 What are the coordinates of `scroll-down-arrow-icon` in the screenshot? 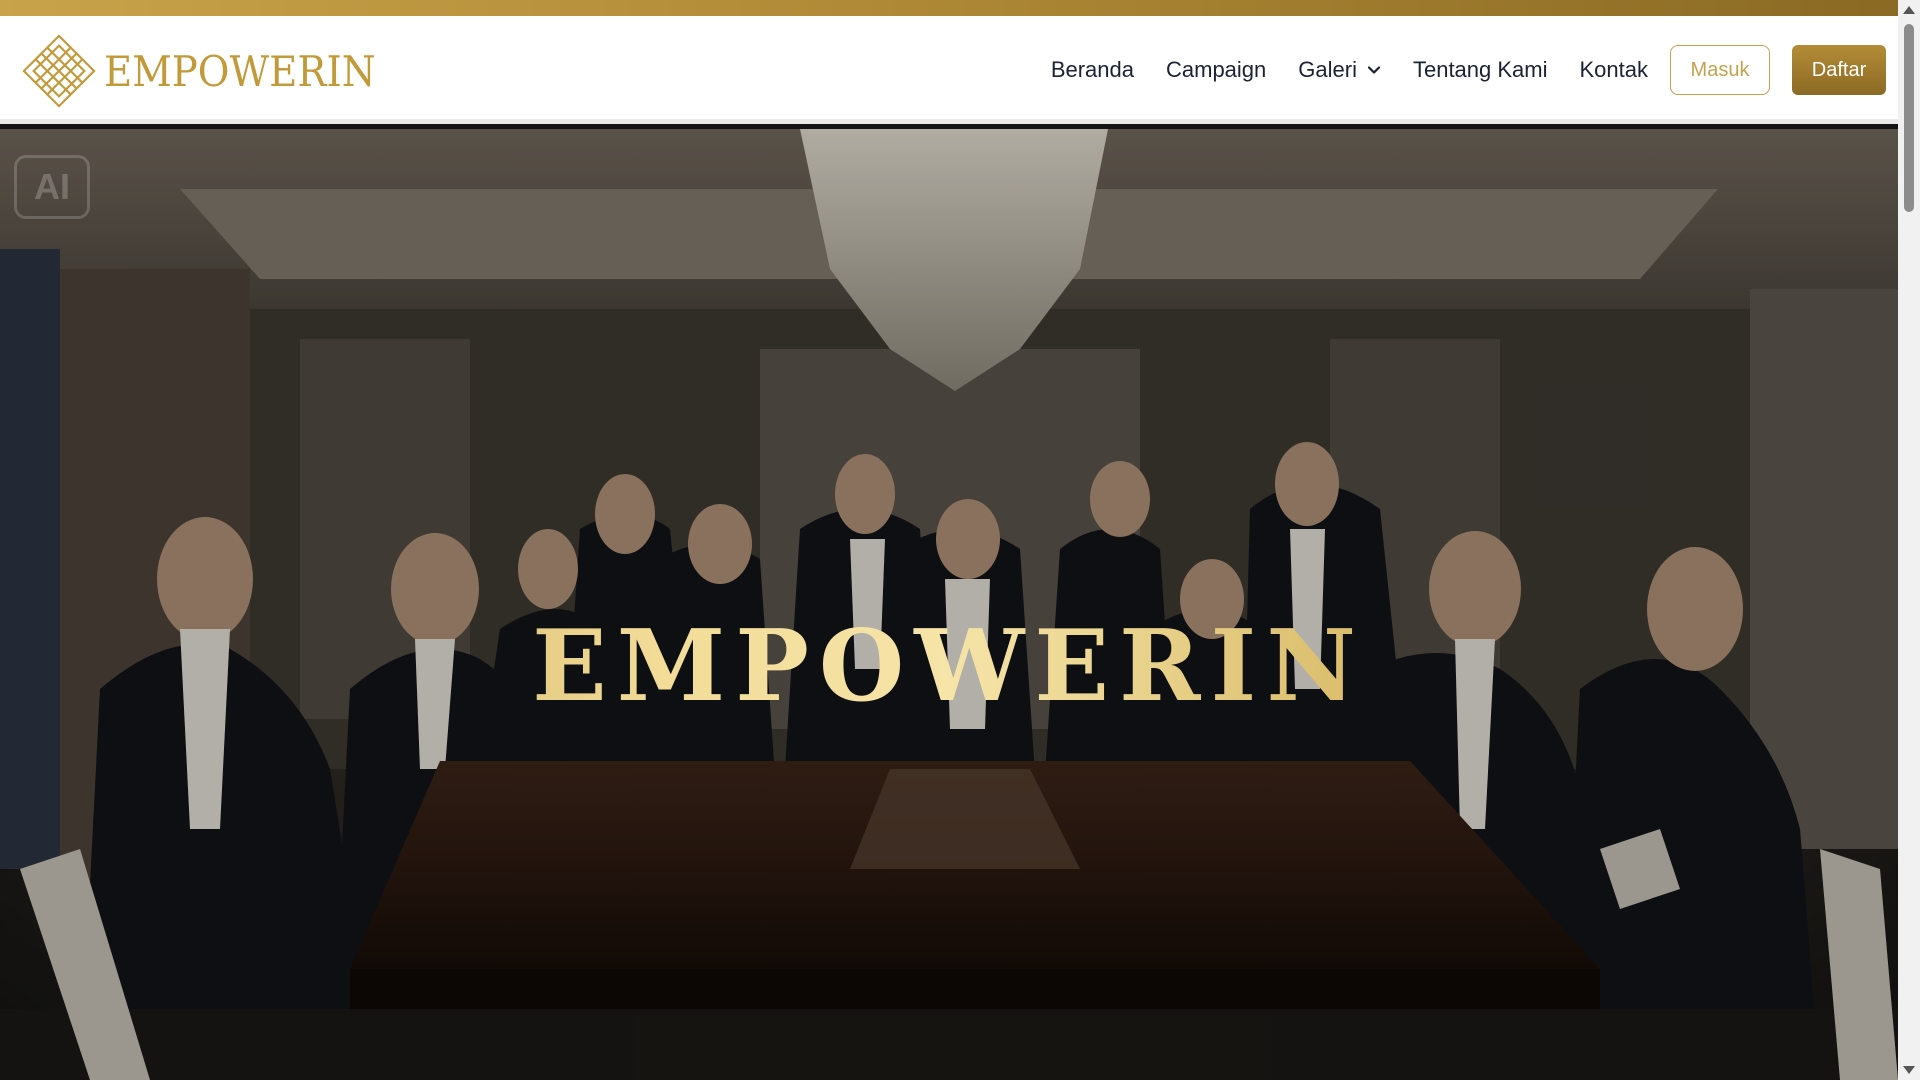 It's located at (1909, 1070).